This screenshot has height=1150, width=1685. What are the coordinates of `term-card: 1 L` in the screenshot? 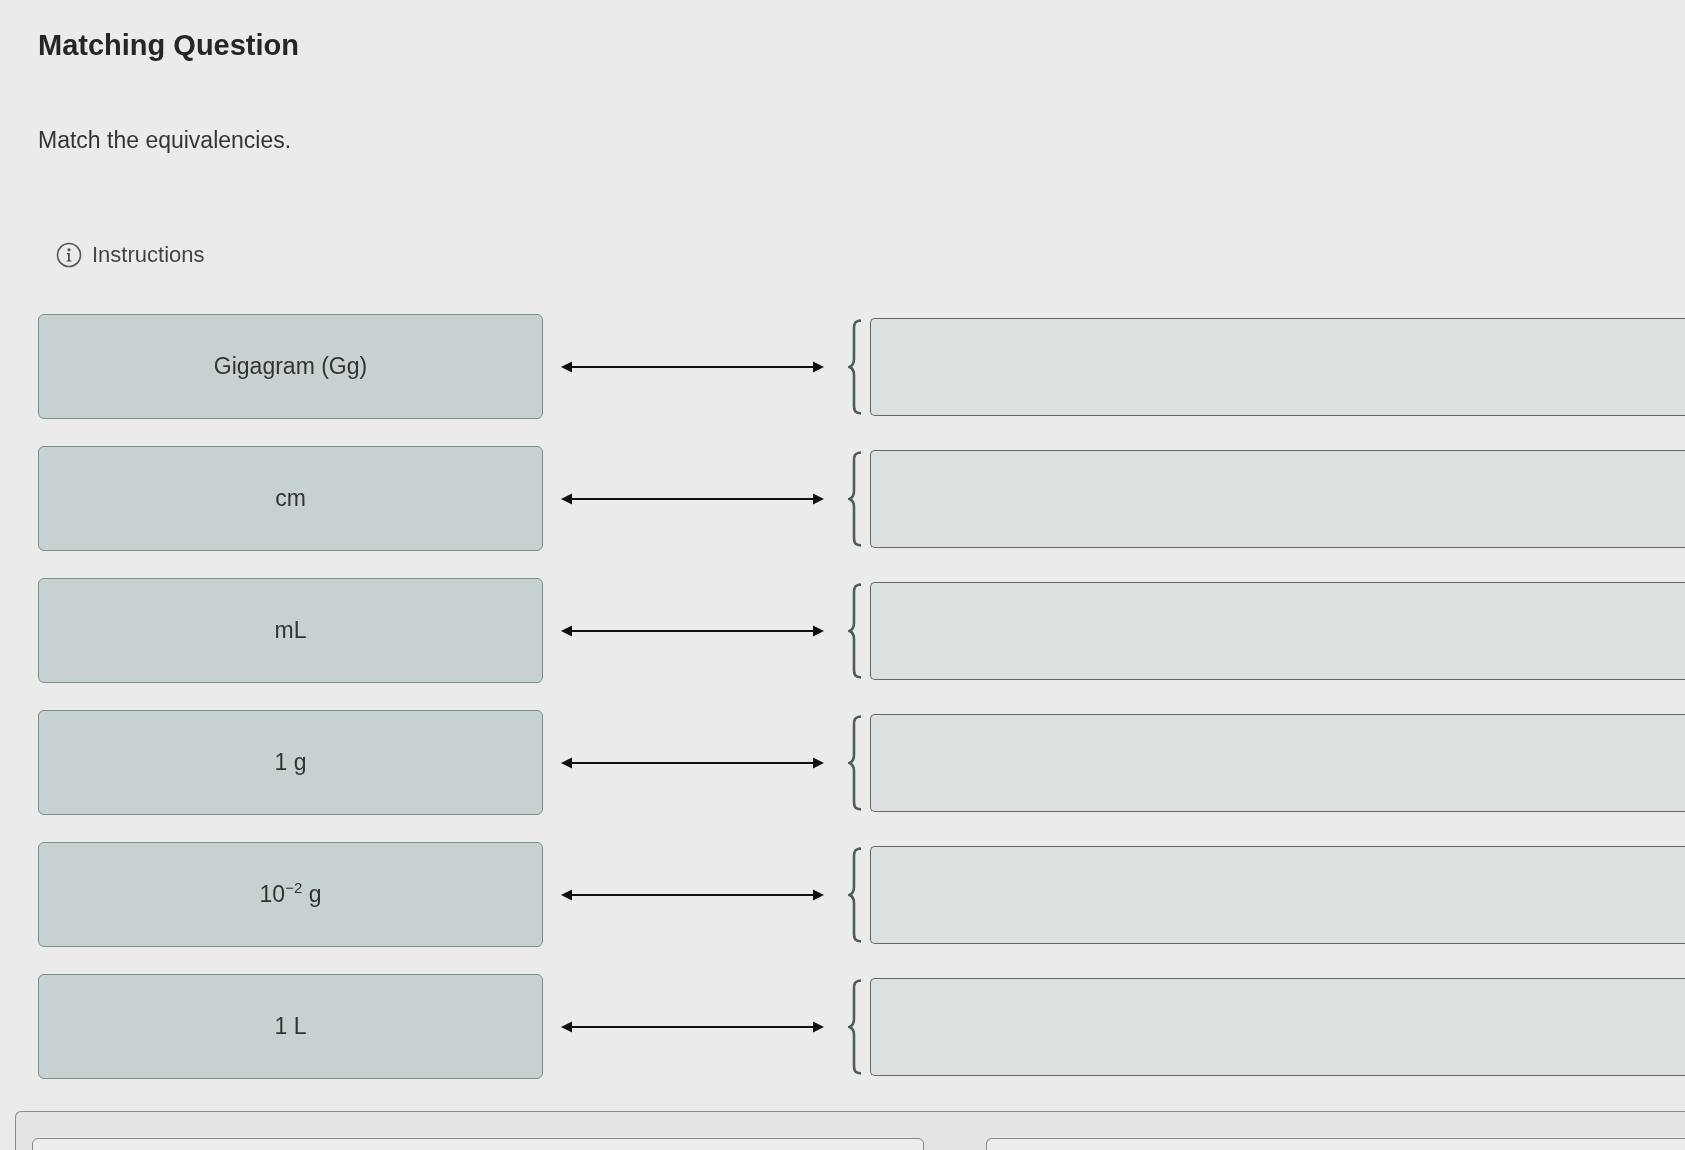 It's located at (290, 1026).